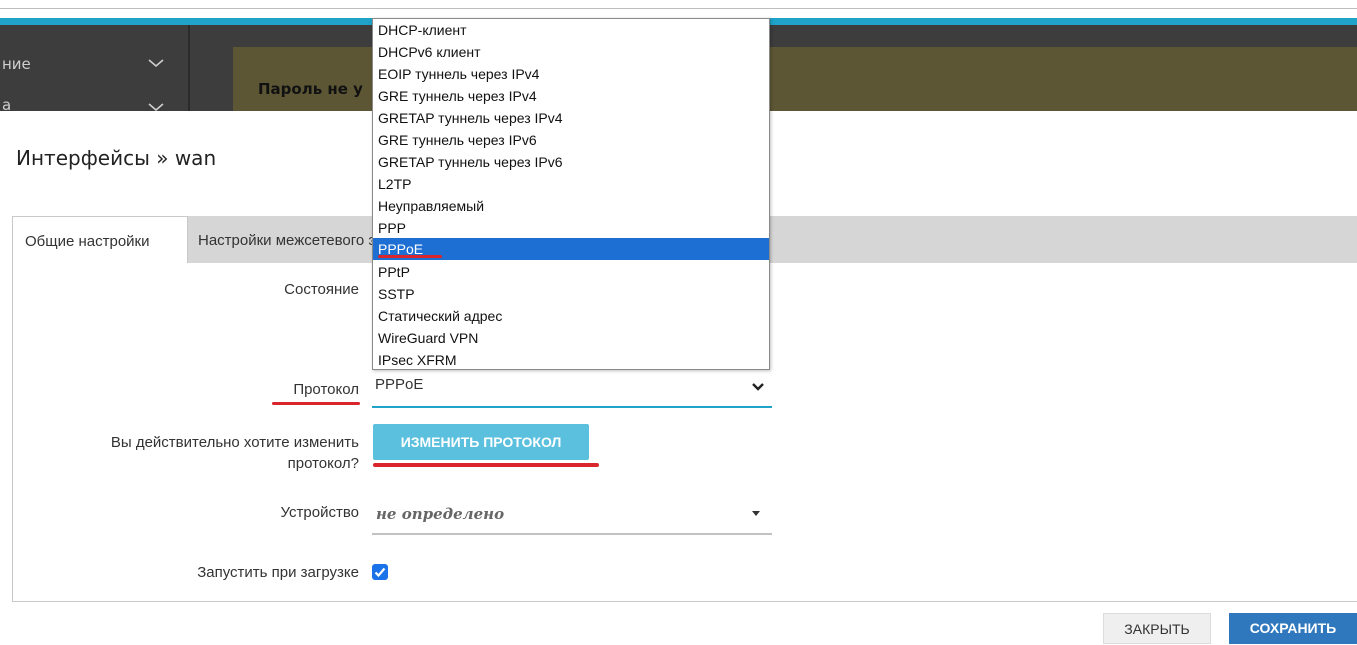  Describe the element at coordinates (278, 572) in the screenshot. I see `autostart-label: Запустить при загрузке` at that location.